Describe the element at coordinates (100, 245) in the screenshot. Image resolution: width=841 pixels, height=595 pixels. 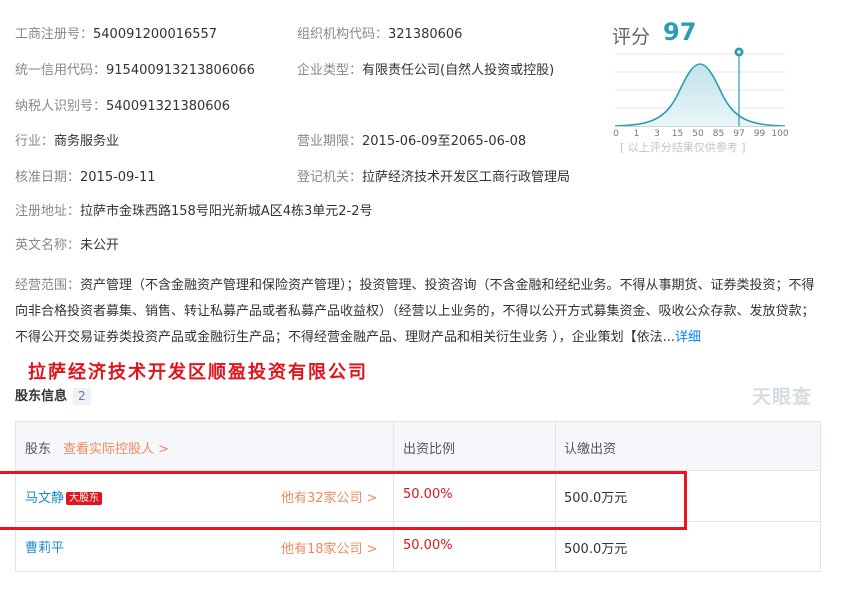
I see `english-name-value: 未公开` at that location.